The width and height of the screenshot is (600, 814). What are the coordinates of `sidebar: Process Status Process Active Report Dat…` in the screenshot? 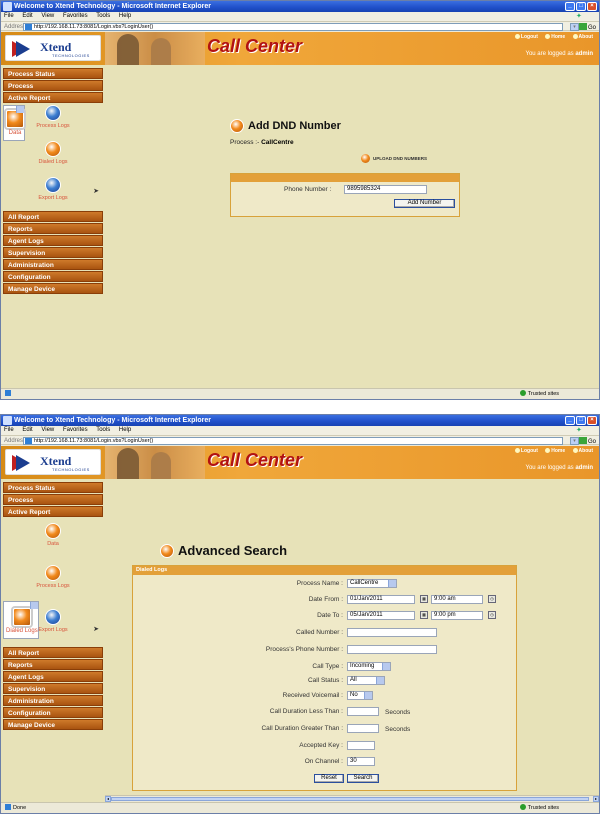 It's located at (53, 642).